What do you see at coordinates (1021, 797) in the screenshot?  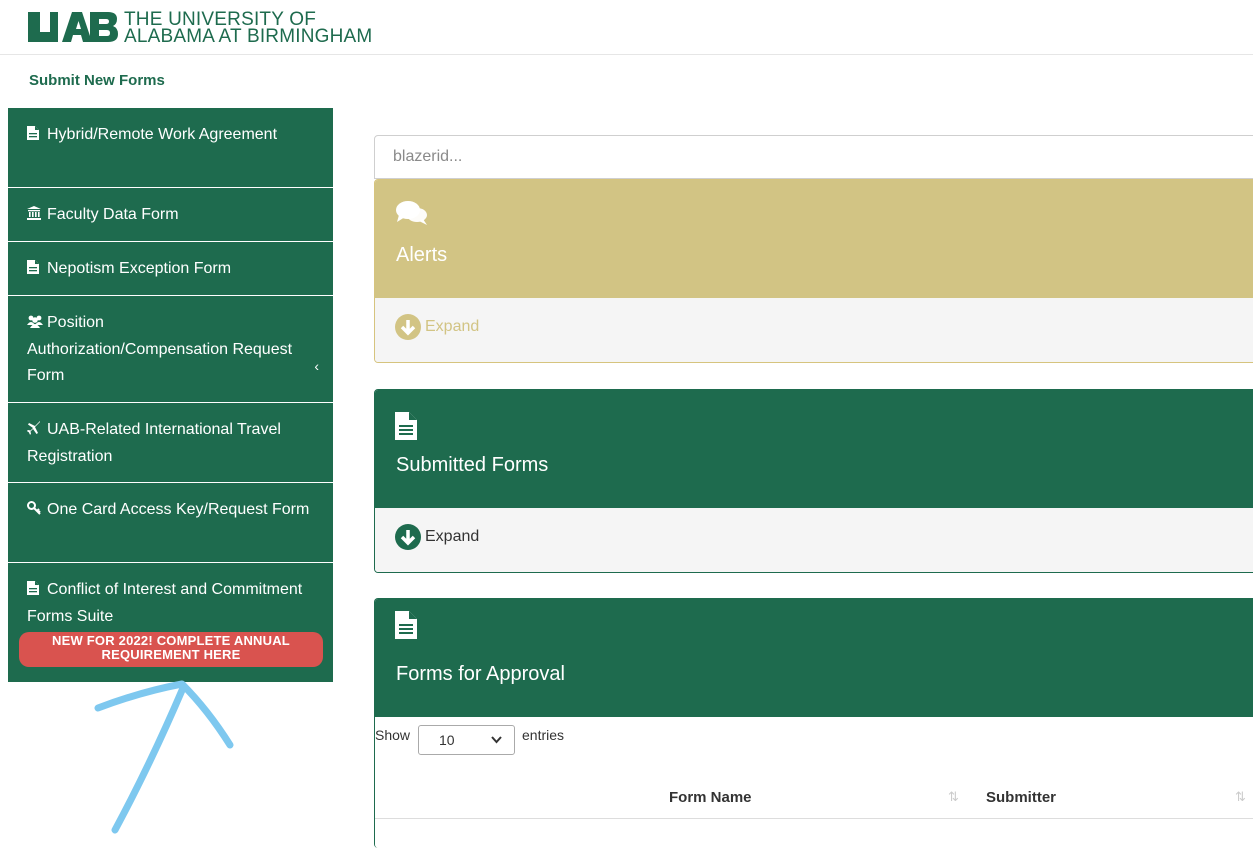 I see `column-header-submitter: Submitter` at bounding box center [1021, 797].